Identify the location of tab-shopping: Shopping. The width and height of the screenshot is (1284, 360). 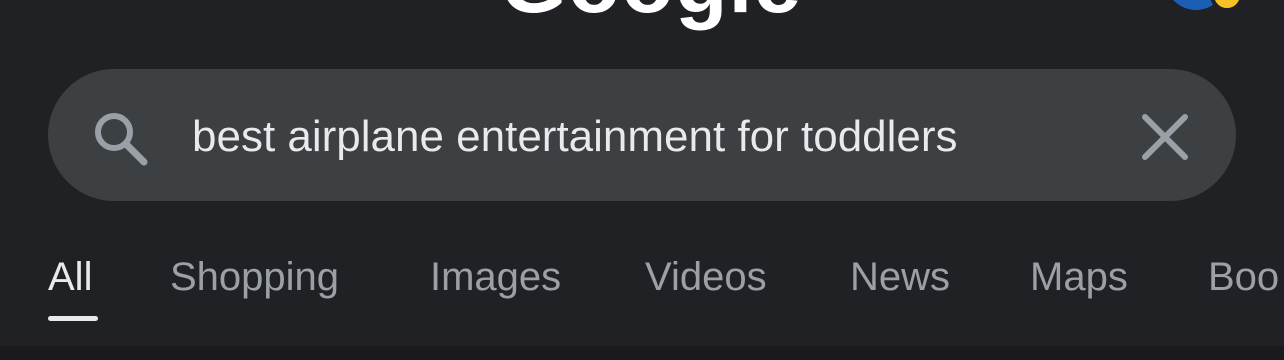
(254, 277).